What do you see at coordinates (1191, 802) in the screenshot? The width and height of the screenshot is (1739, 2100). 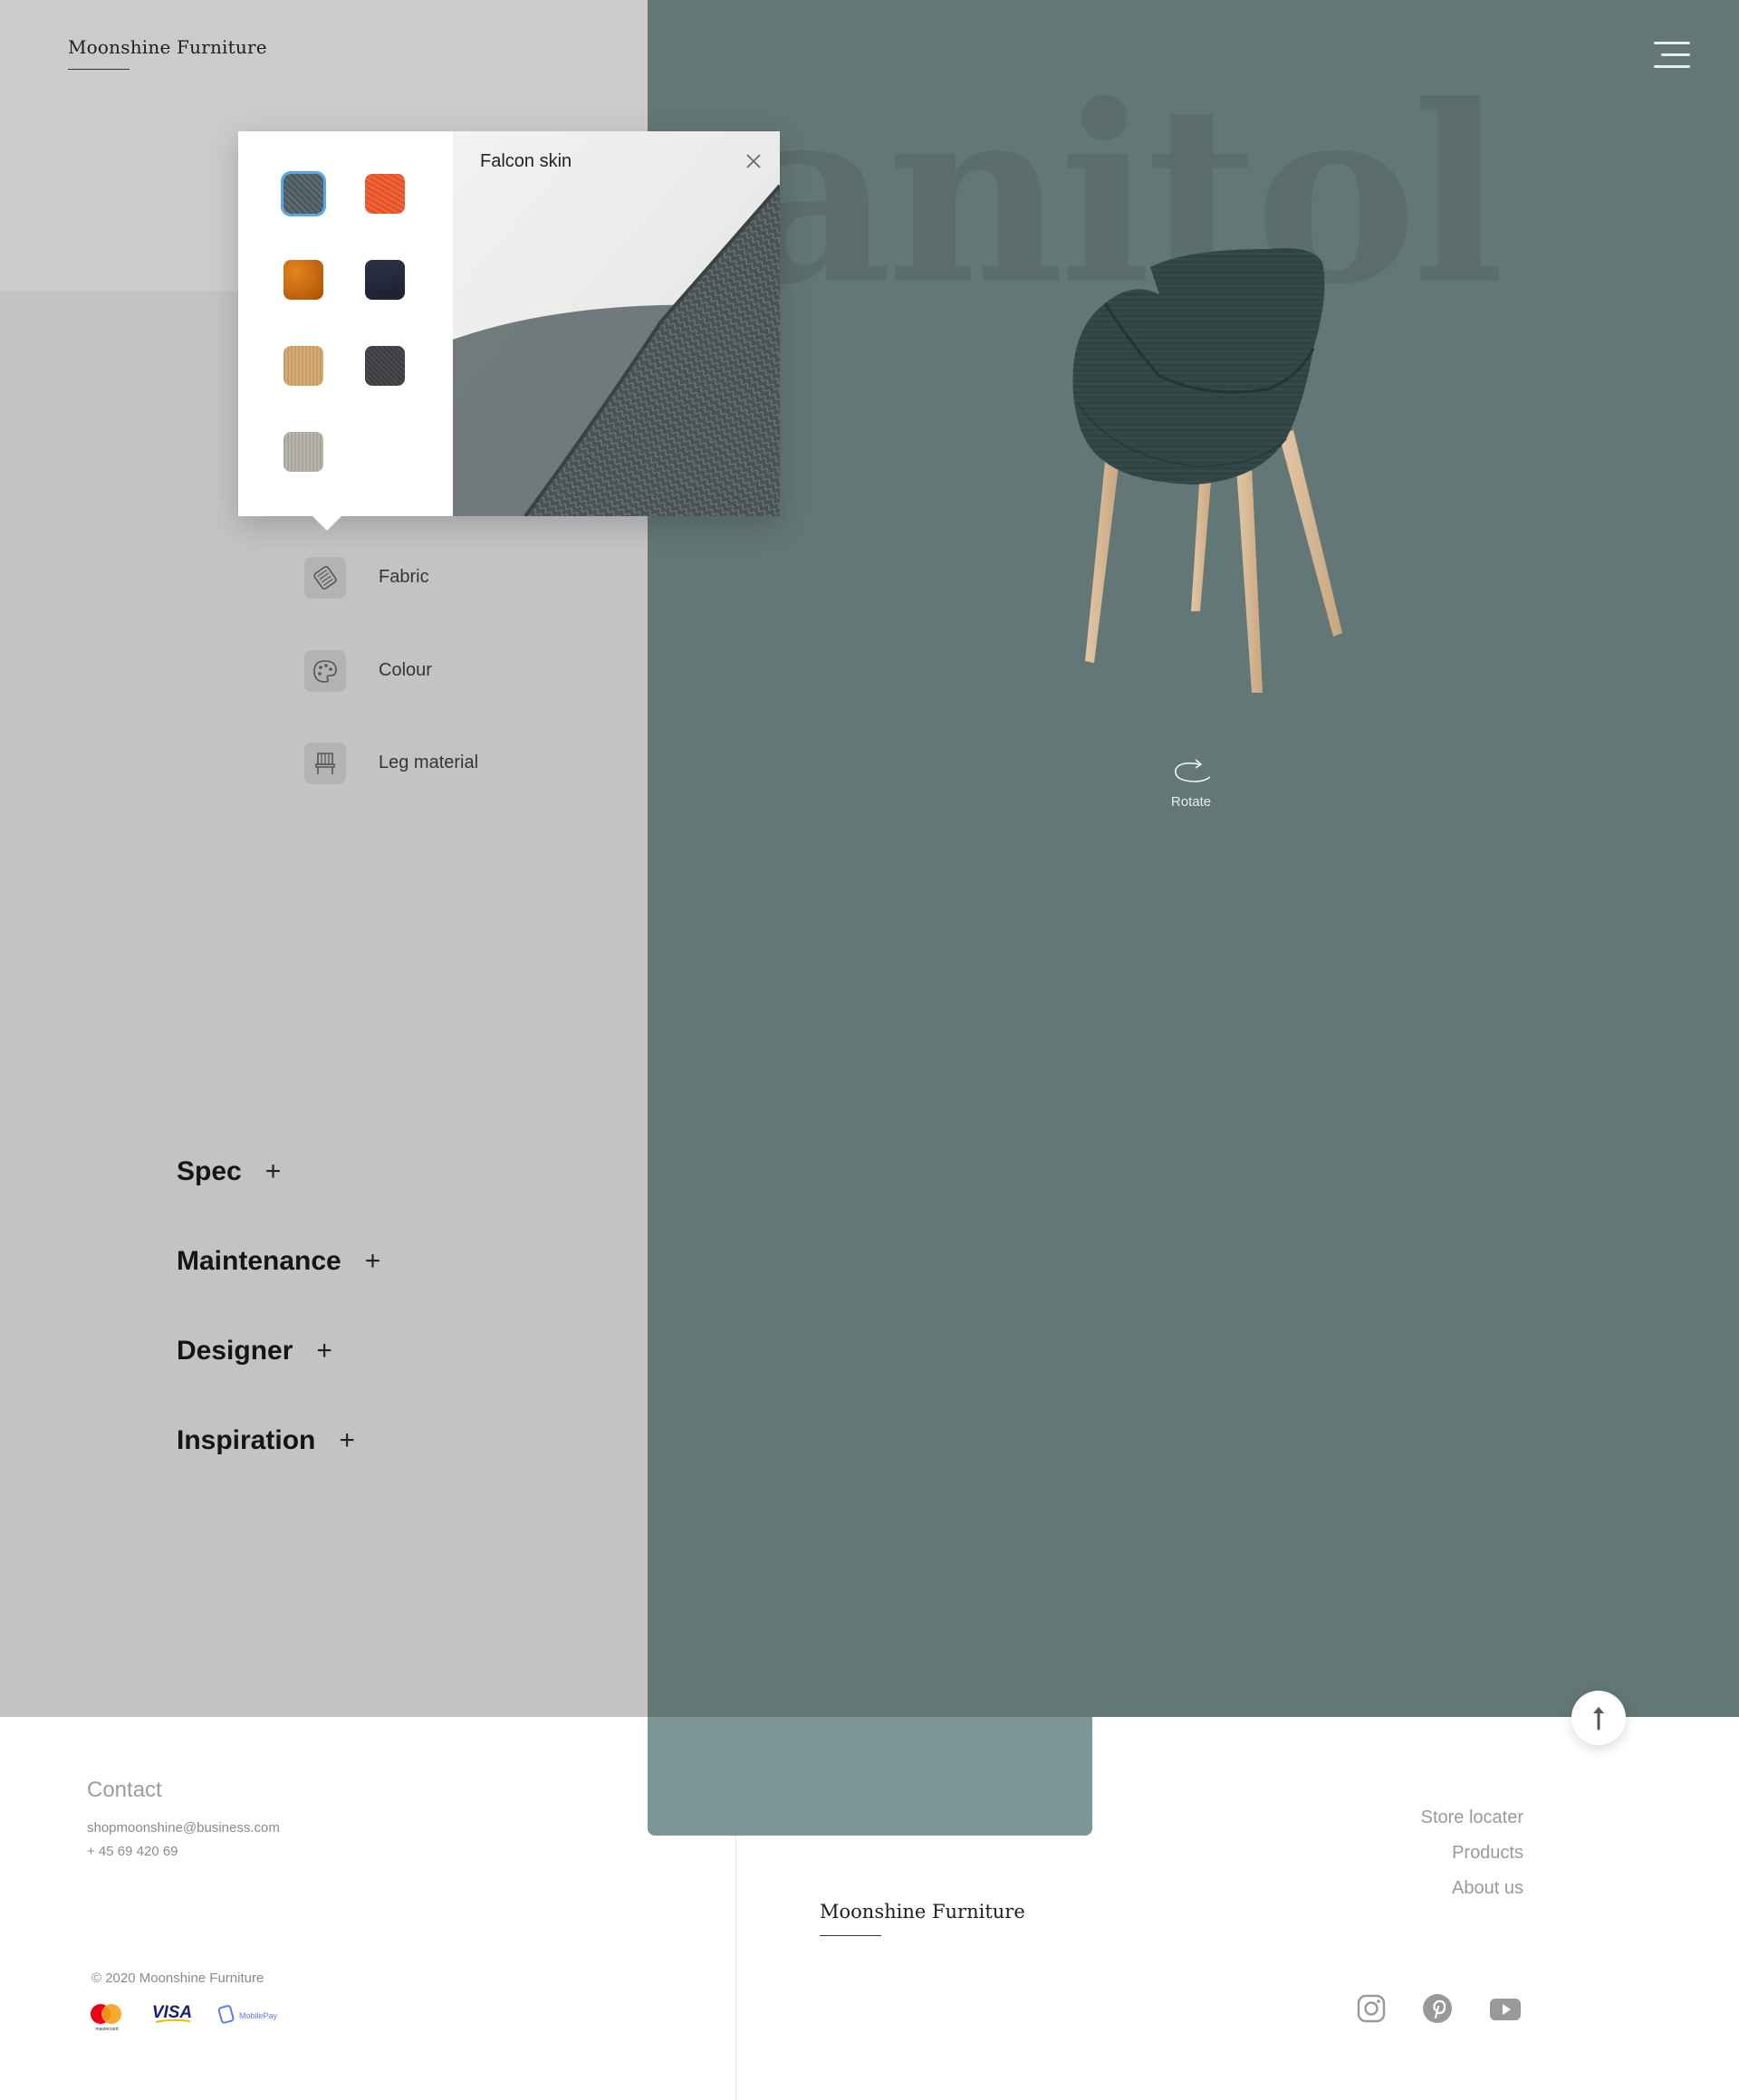 I see `rotate-label: Rotate` at bounding box center [1191, 802].